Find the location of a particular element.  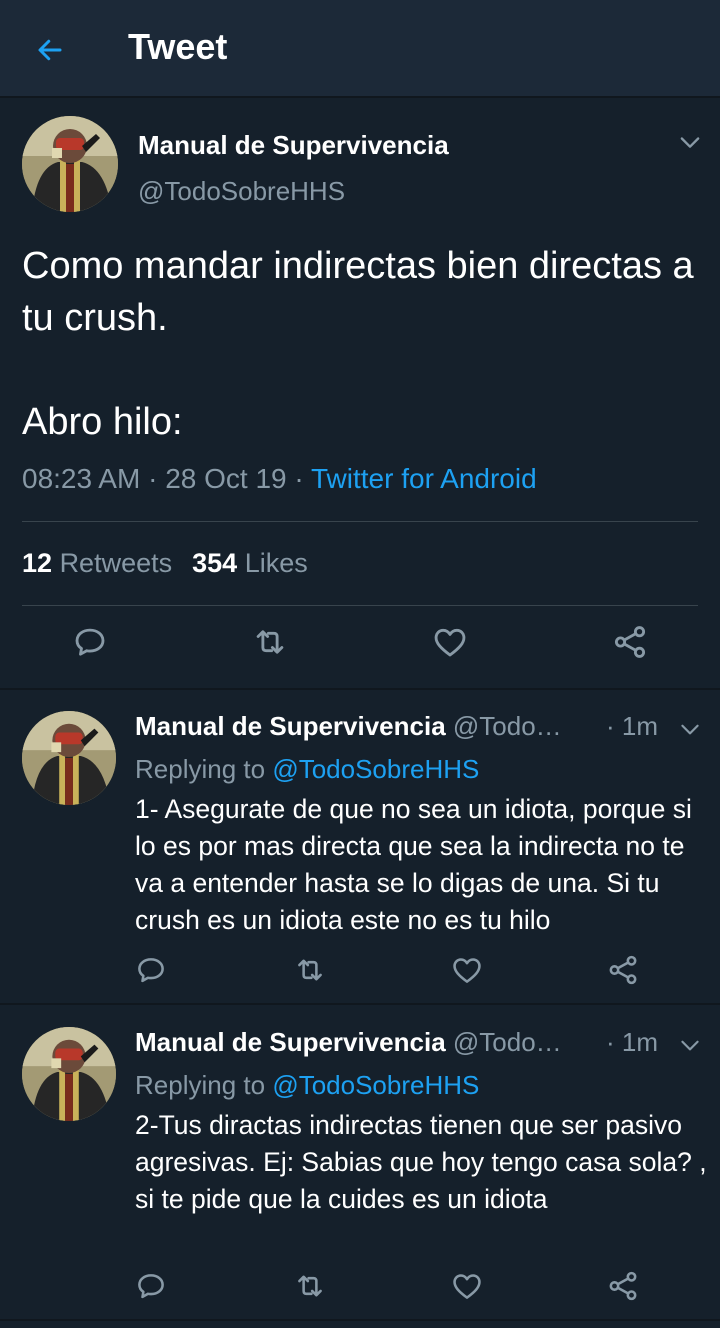

back-button is located at coordinates (50, 50).